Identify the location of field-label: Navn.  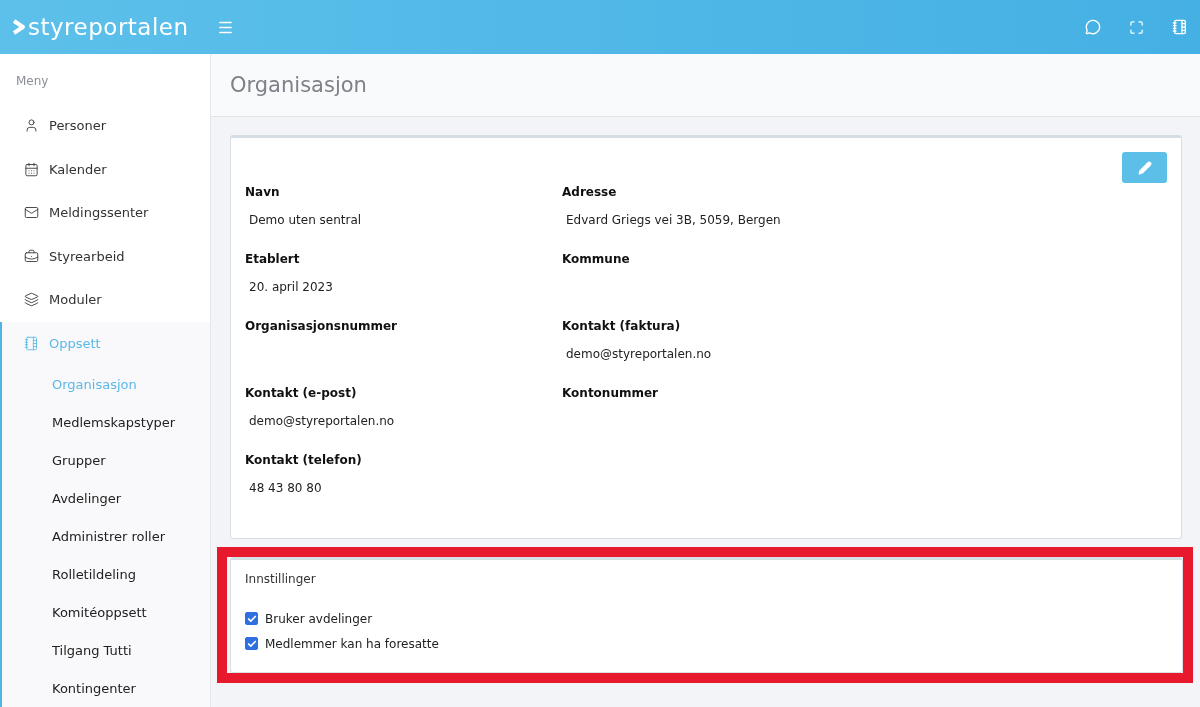
(263, 192).